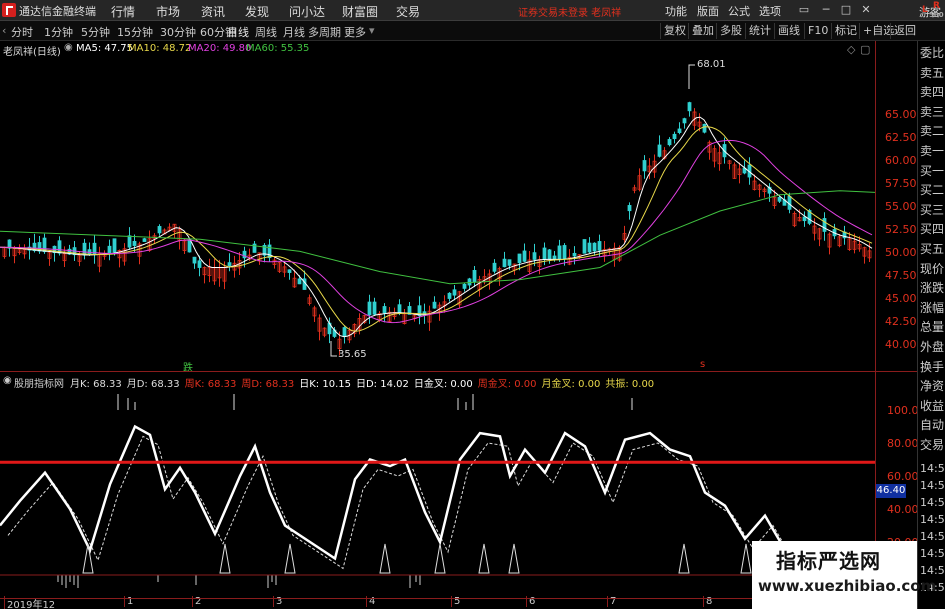 The height and width of the screenshot is (609, 945). What do you see at coordinates (57, 11) in the screenshot?
I see `app-name: 通达信金融终端` at bounding box center [57, 11].